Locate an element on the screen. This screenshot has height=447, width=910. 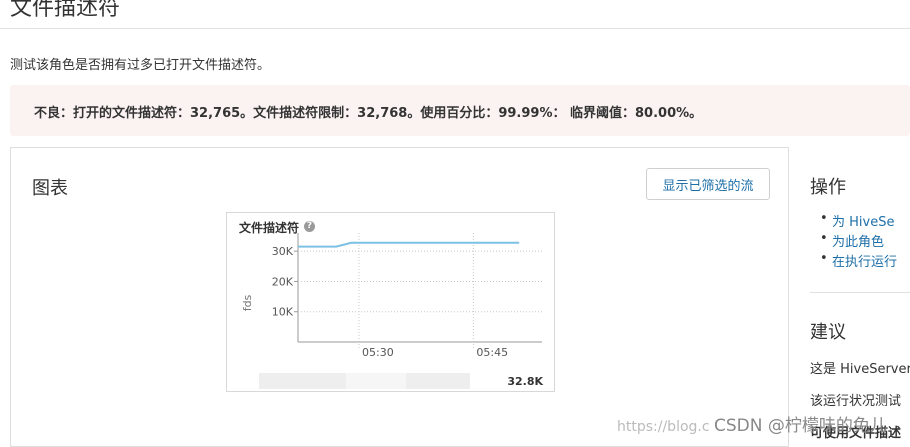
actions-list: 为 HiveSe 为此角色 在执行运行 is located at coordinates (858, 241).